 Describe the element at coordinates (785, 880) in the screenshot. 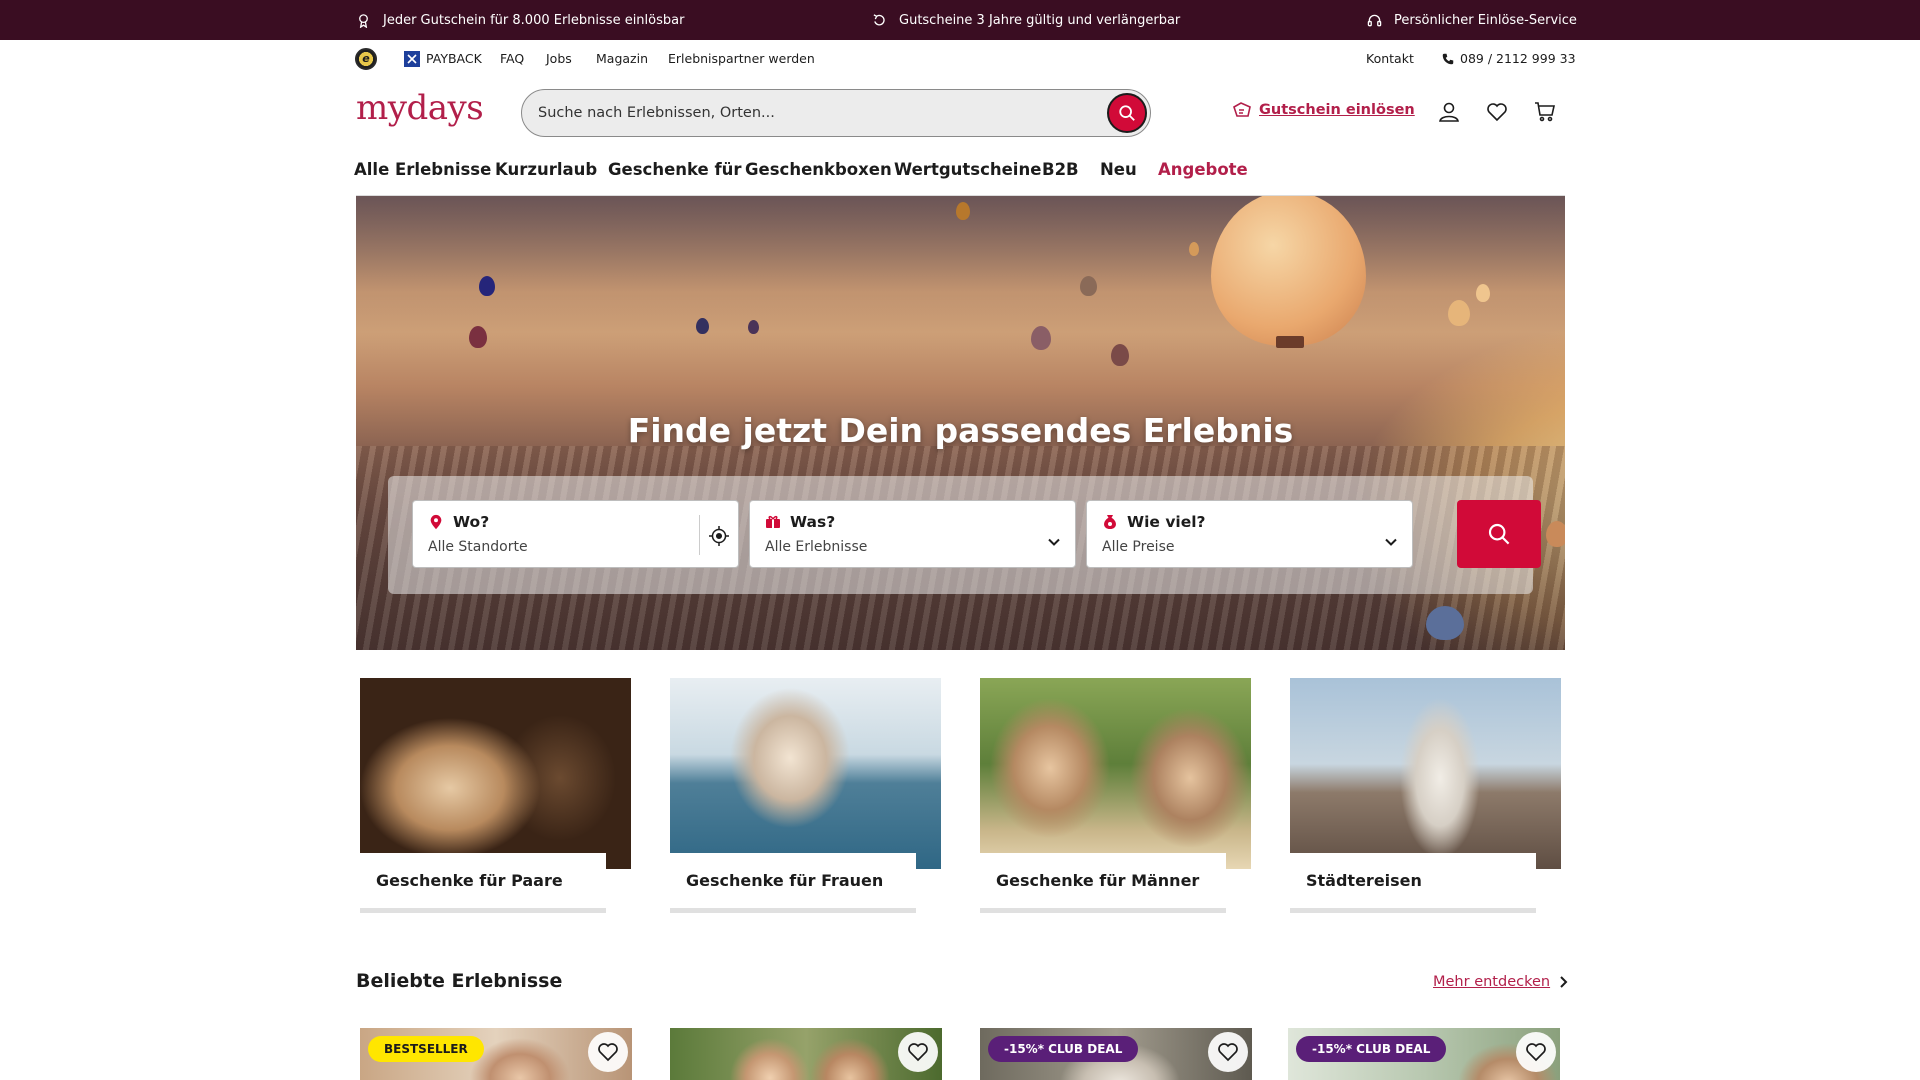

I see `category-label: Geschenke für Frauen` at that location.